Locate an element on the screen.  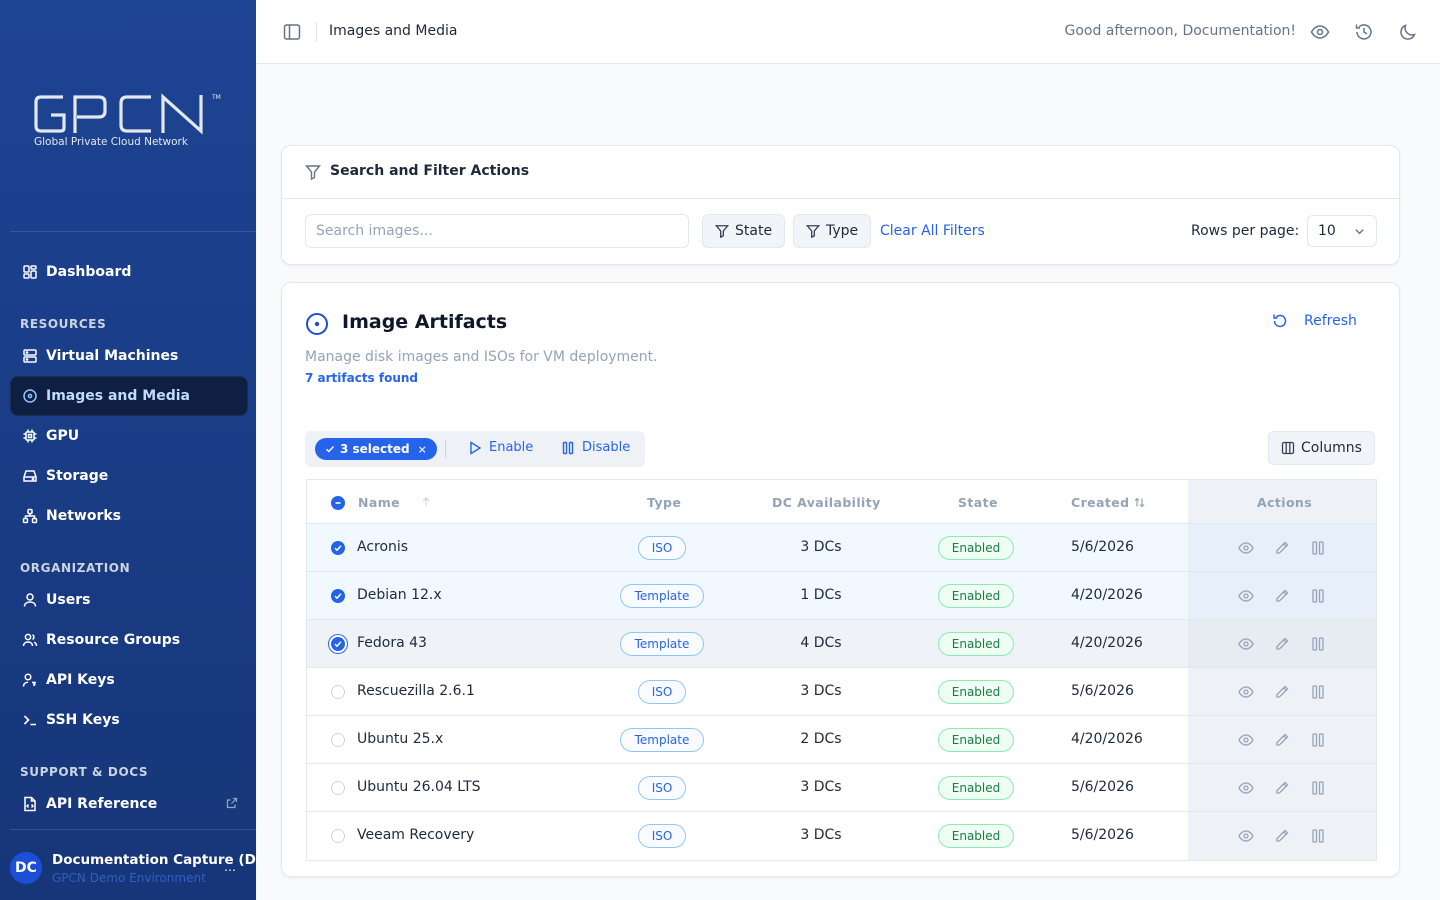
bulk-action-bar: 3 selected × Enable Disable is located at coordinates (475, 449).